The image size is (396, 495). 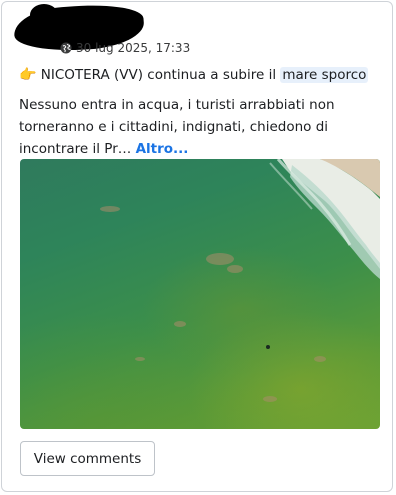 I want to click on view-comments-button: View comments, so click(x=87, y=458).